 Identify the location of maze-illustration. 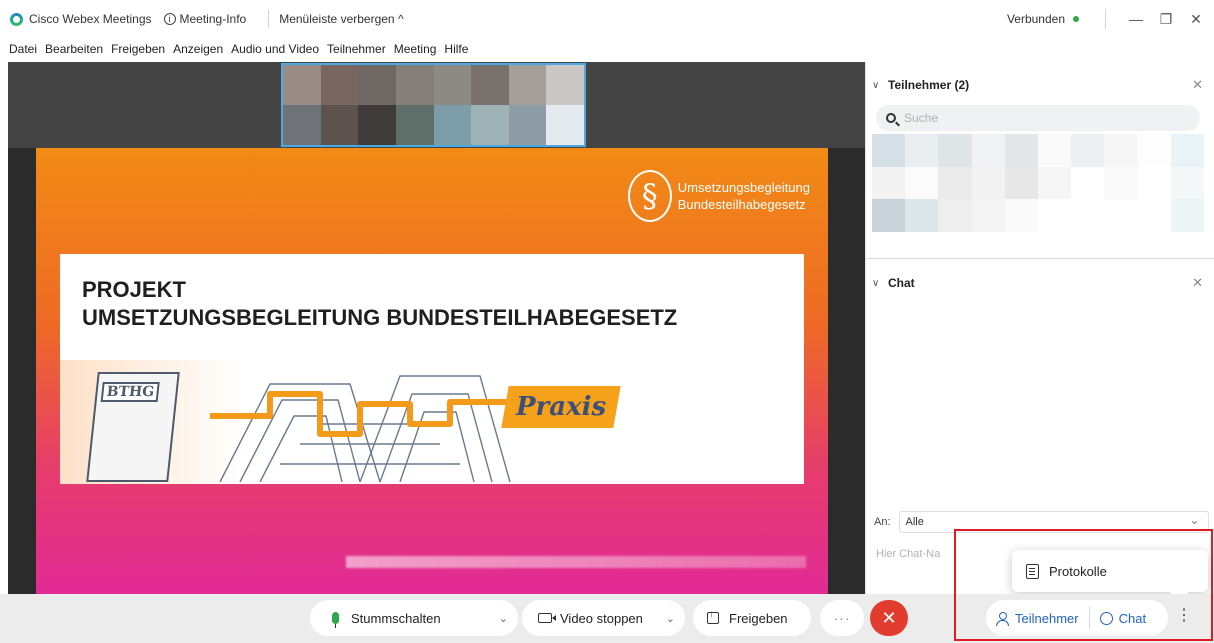
(375, 429).